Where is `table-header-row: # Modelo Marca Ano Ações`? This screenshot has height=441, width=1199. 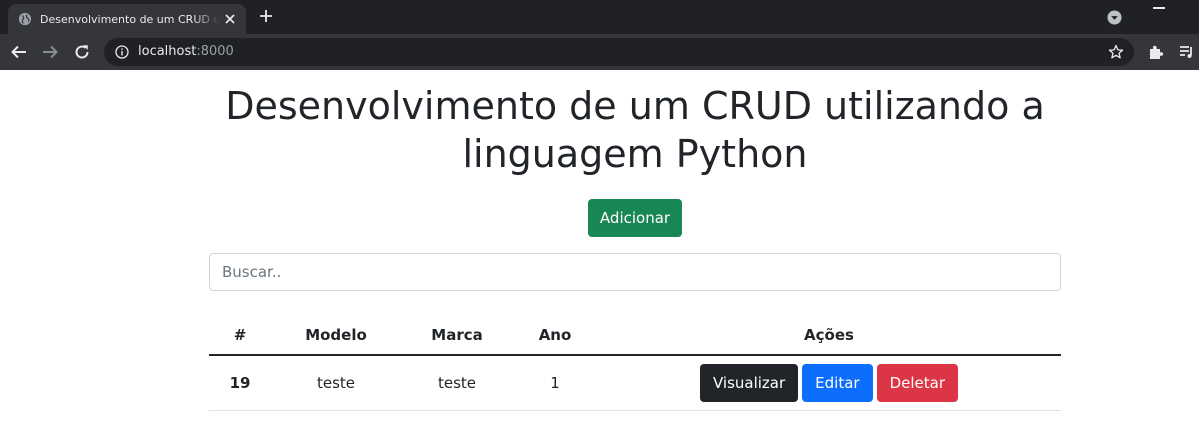
table-header-row: # Modelo Marca Ano Ações is located at coordinates (635, 336).